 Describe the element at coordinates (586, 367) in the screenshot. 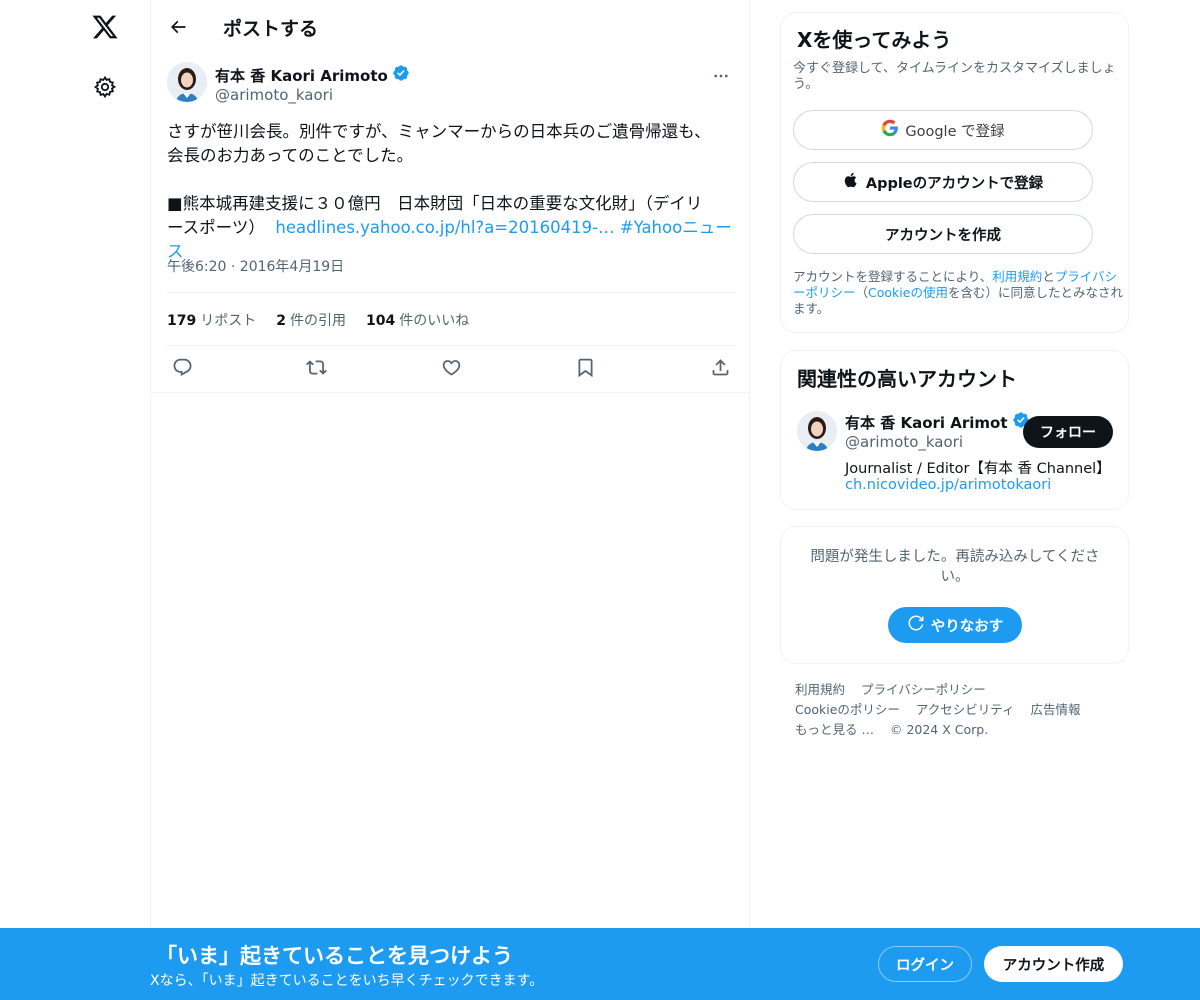

I see `bookmark-icon` at that location.